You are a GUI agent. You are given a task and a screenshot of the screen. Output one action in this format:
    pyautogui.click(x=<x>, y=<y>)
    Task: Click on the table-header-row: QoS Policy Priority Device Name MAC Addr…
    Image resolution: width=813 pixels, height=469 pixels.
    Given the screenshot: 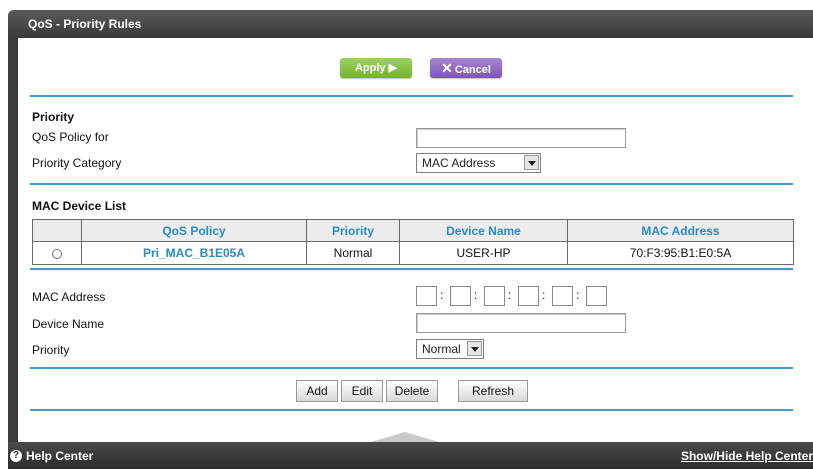 What is the action you would take?
    pyautogui.click(x=413, y=230)
    